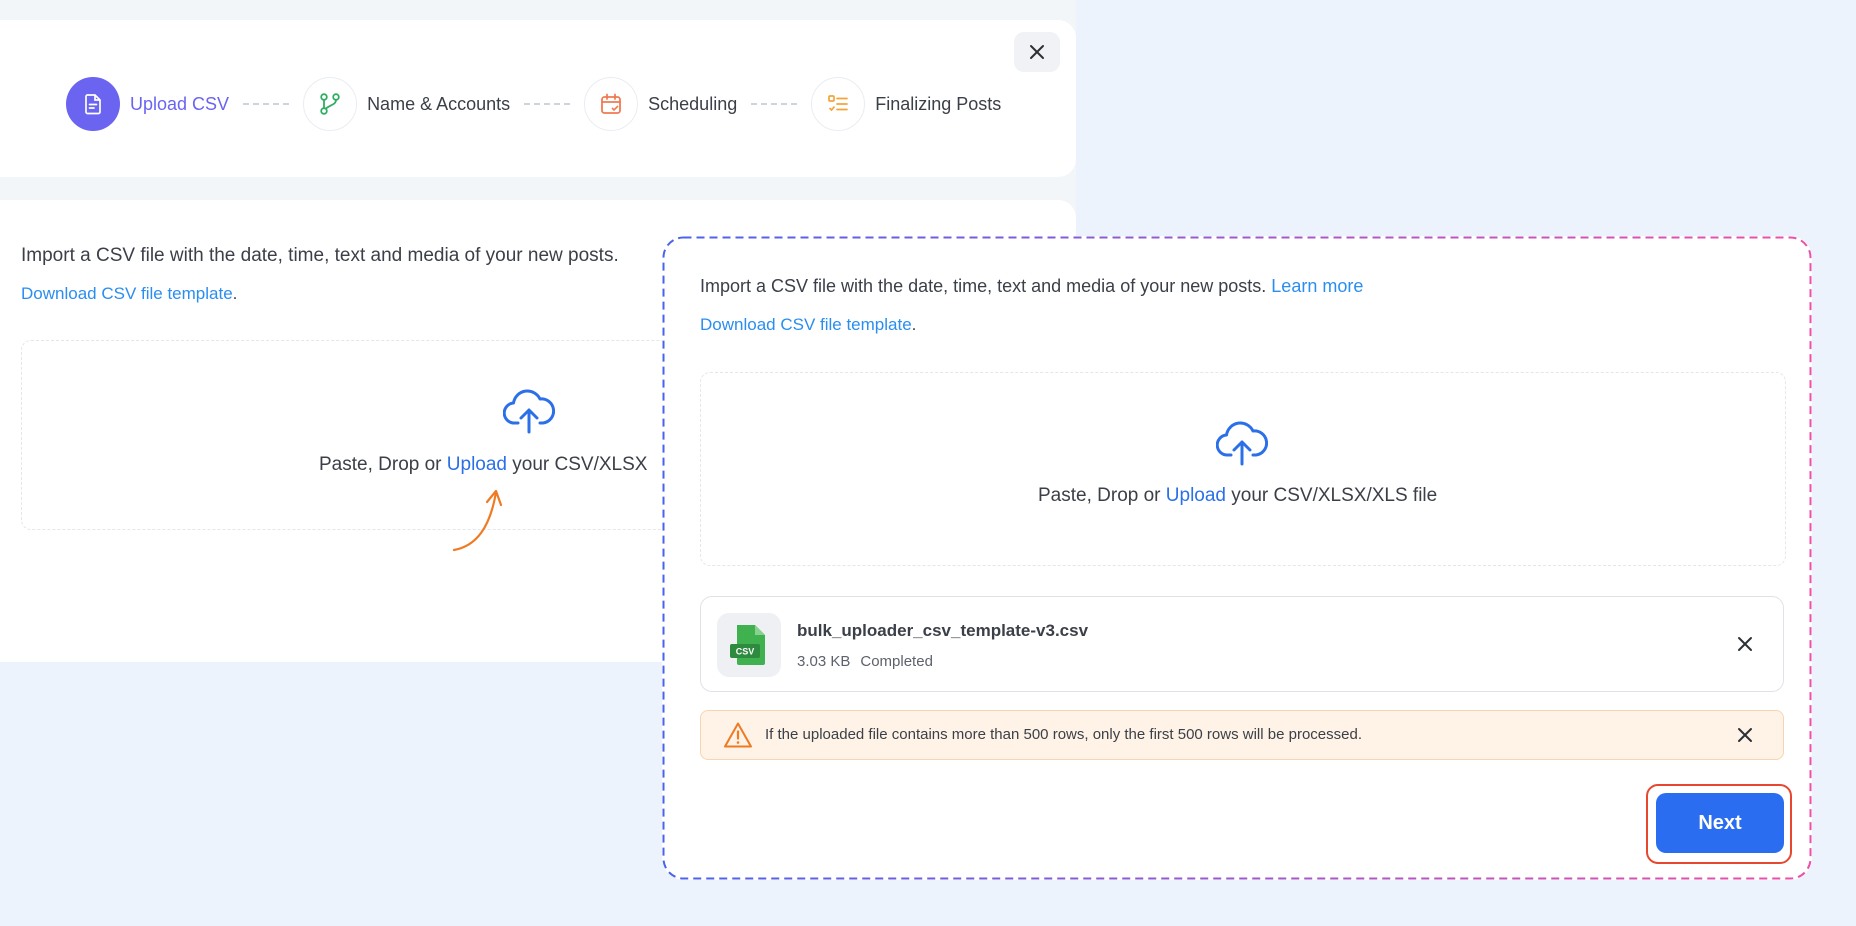 This screenshot has height=926, width=1856. What do you see at coordinates (380, 464) in the screenshot?
I see `dropzone-prefix: Paste, Drop or` at bounding box center [380, 464].